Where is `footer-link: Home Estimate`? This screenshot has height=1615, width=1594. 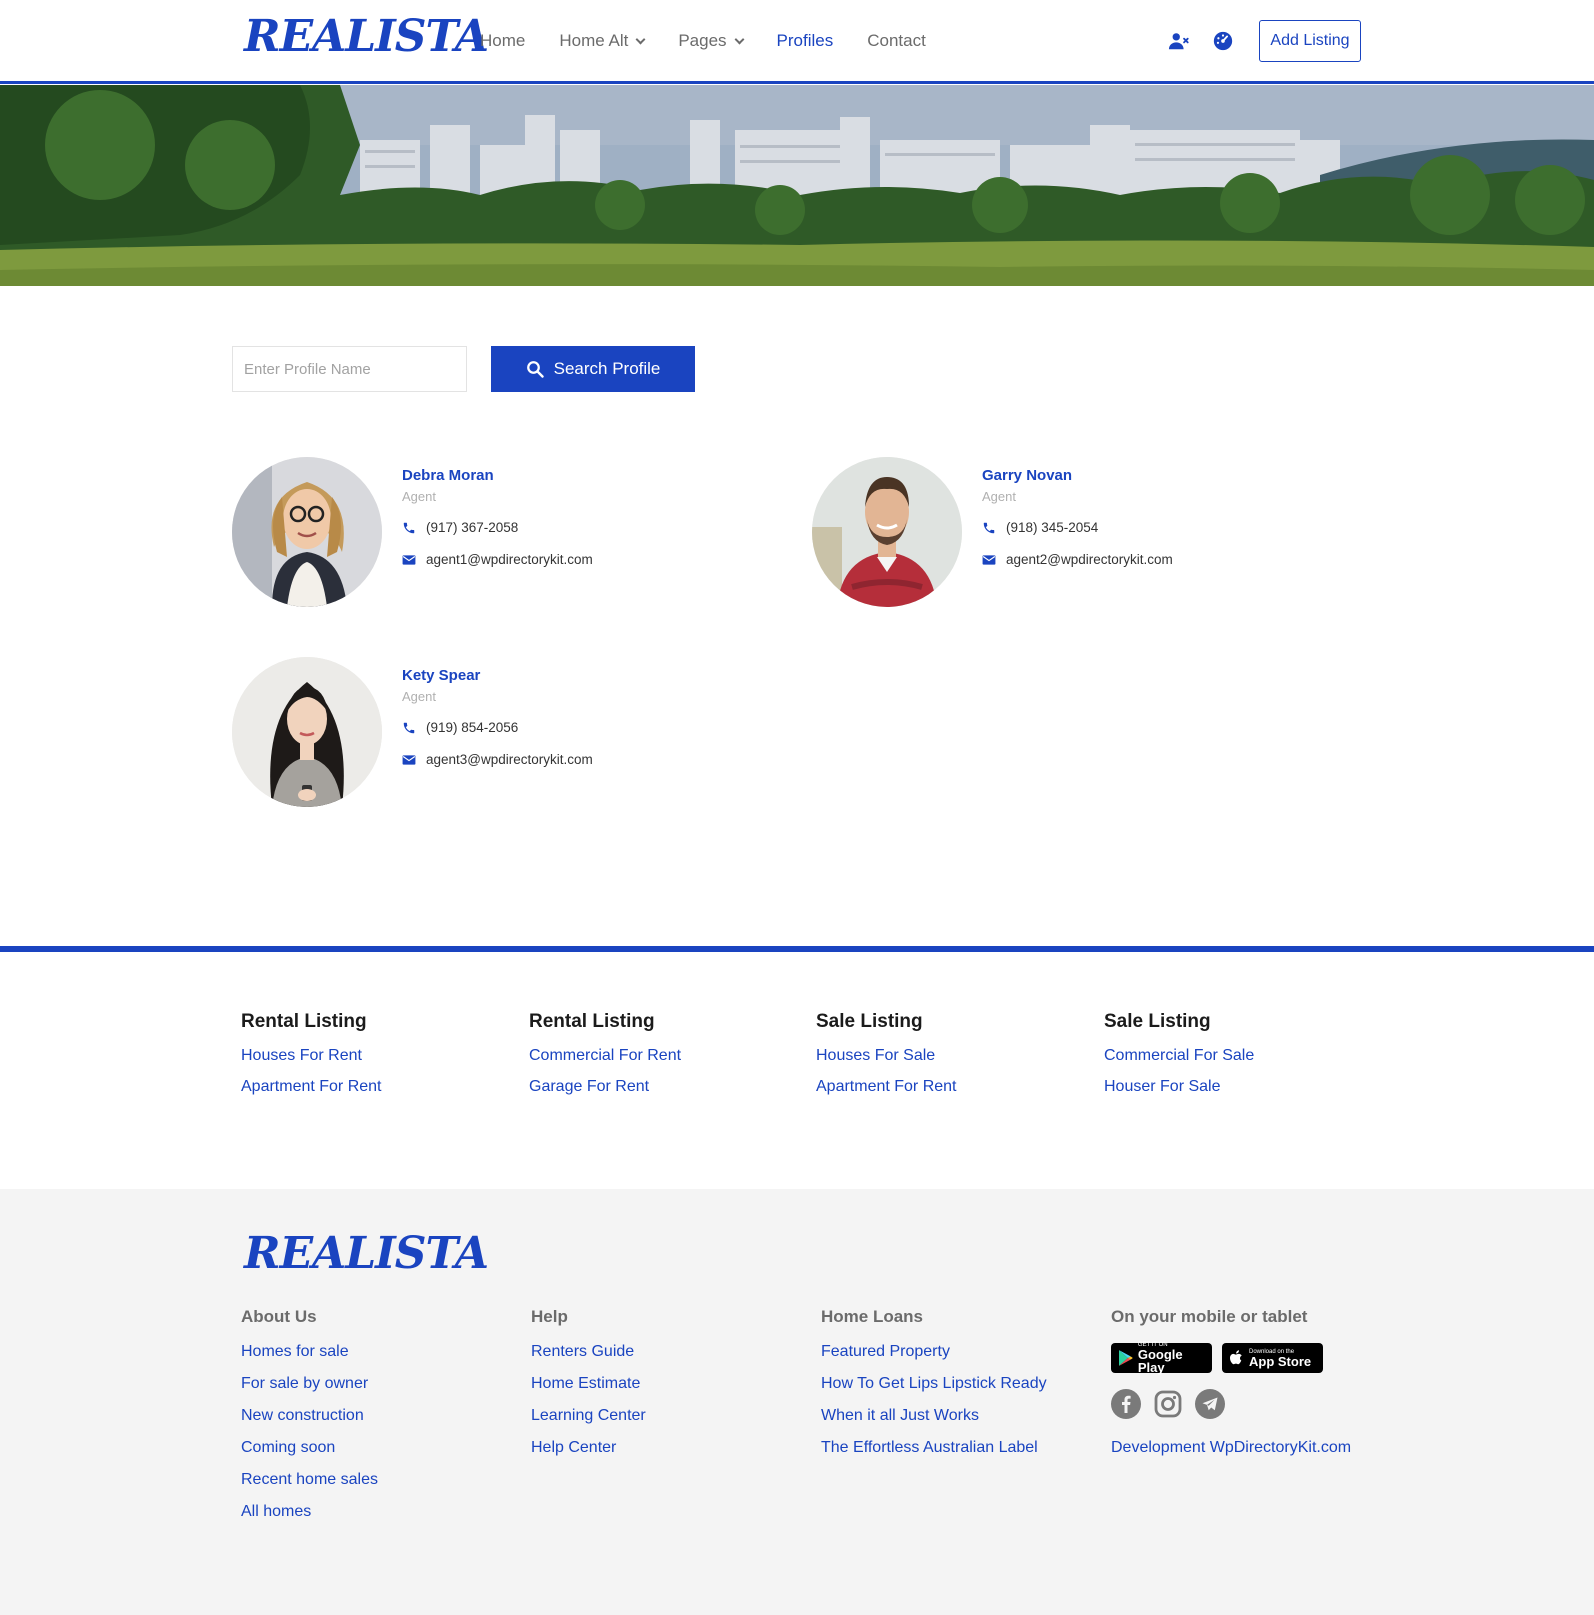
footer-link: Home Estimate is located at coordinates (588, 1384).